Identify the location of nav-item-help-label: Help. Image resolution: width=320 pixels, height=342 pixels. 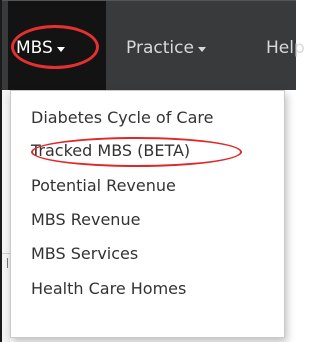
(285, 48).